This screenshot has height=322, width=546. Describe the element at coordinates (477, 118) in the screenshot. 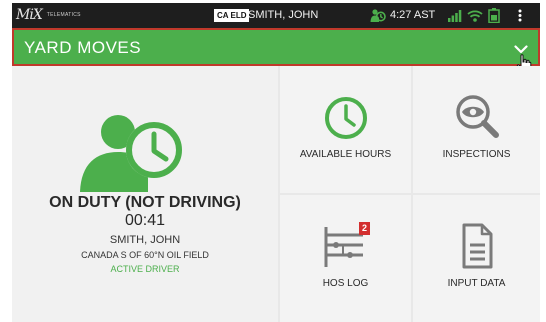

I see `magnifier-eye-icon` at that location.